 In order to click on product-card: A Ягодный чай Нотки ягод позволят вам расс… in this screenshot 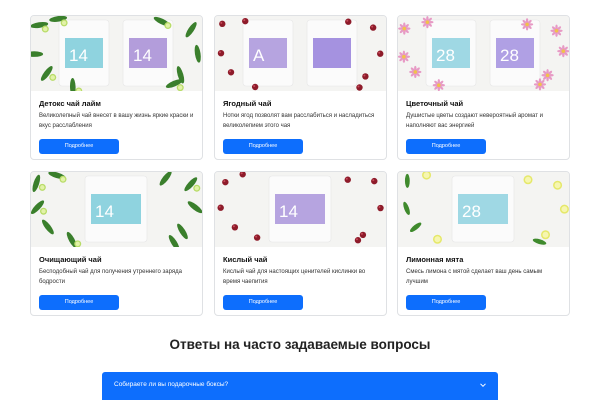, I will do `click(300, 87)`.